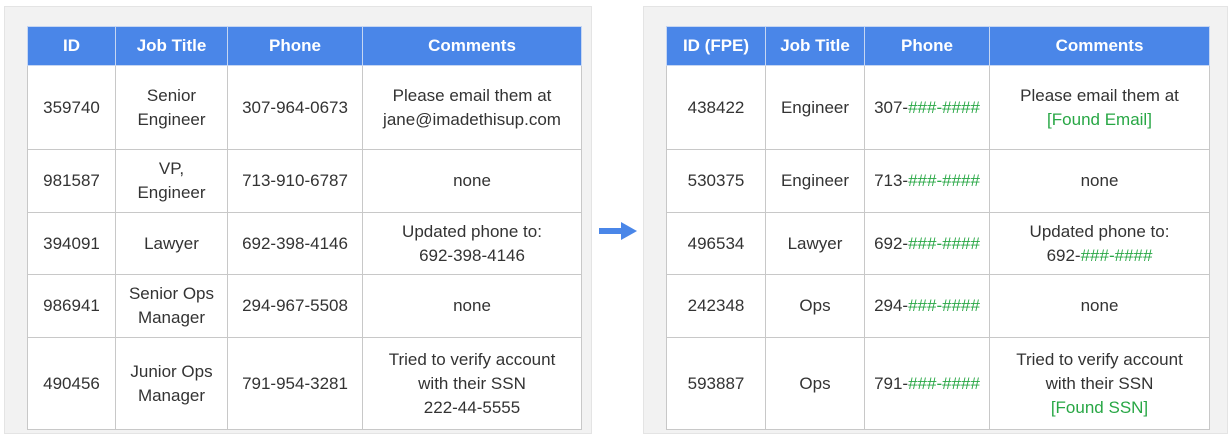 This screenshot has width=1229, height=439. I want to click on table-row: 242348 Ops 294-###-#### none, so click(938, 306).